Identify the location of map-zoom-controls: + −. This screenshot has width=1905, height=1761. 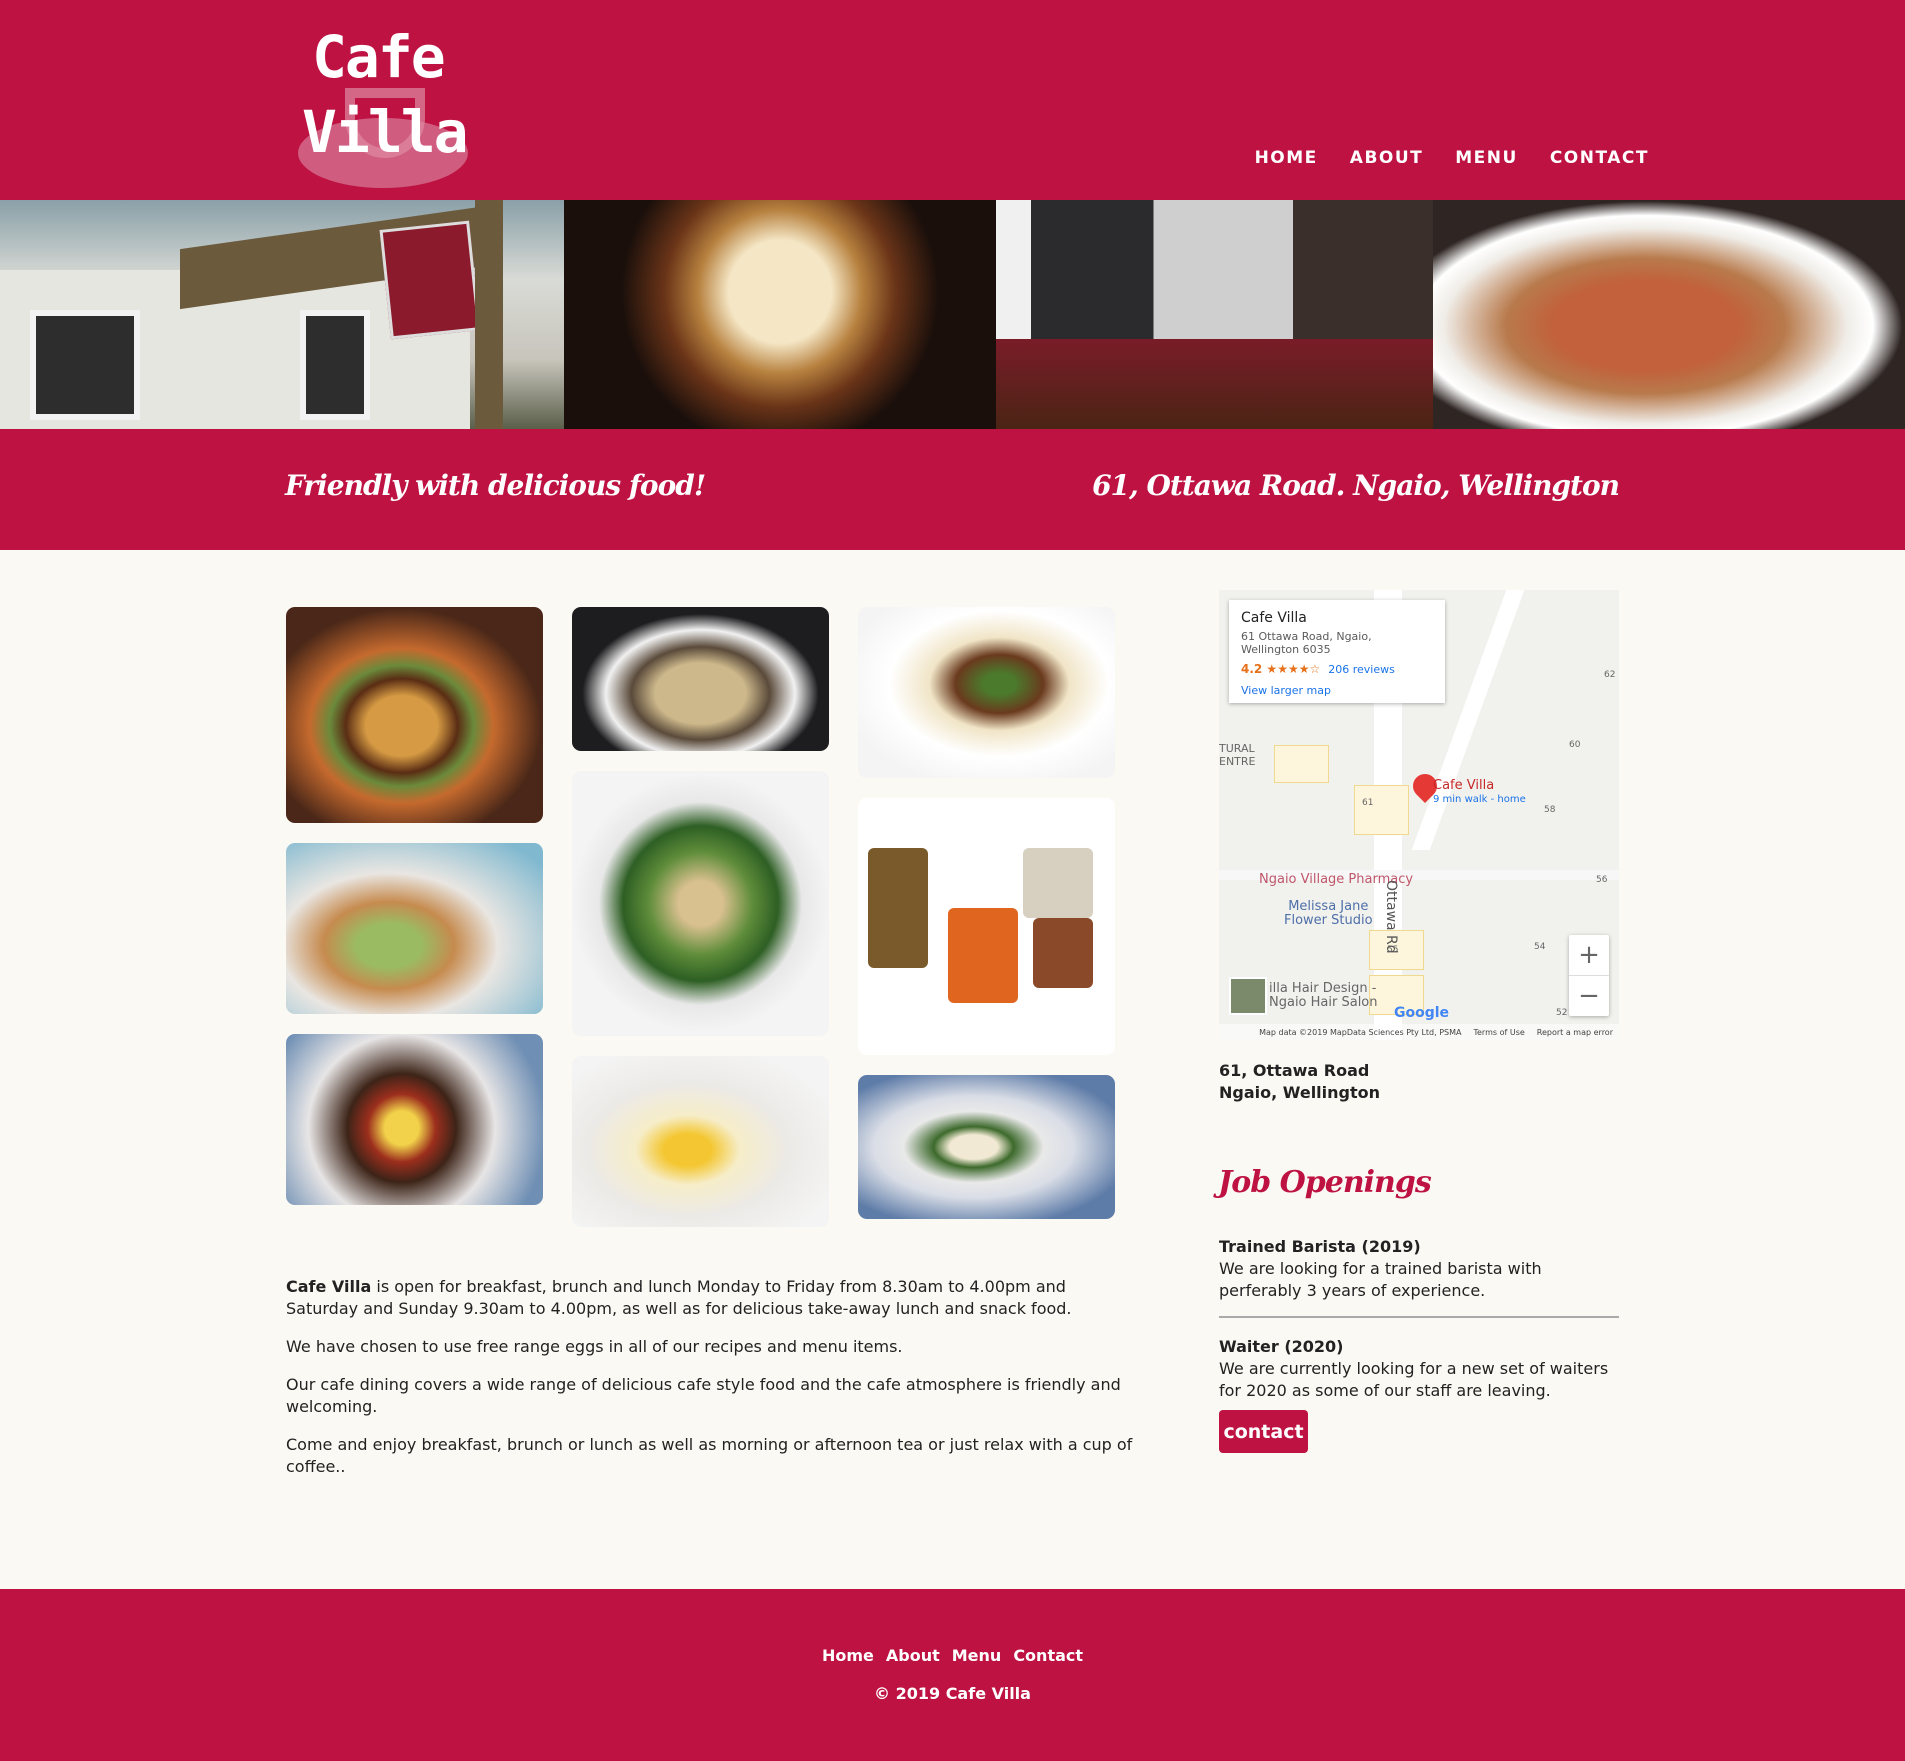
(1589, 975).